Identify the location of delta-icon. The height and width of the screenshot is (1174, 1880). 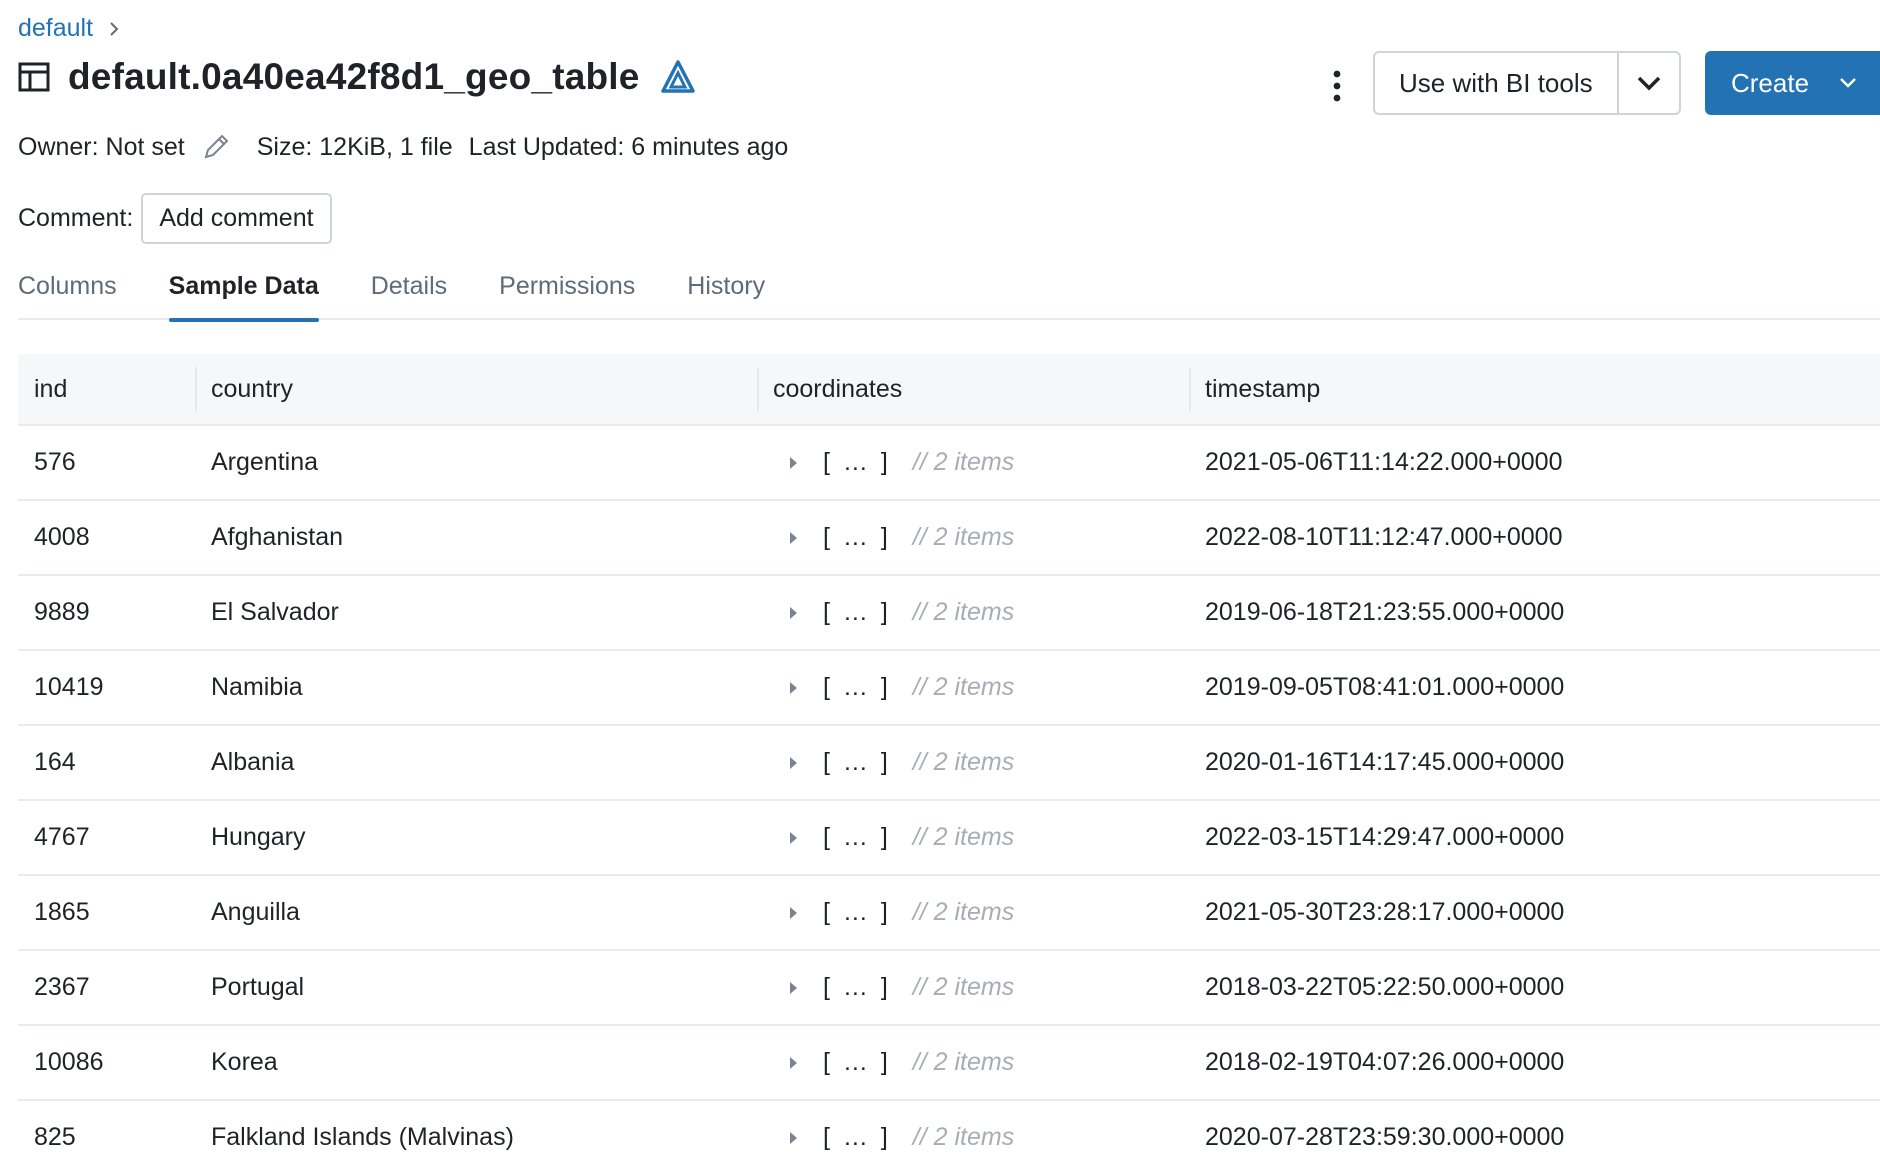
(677, 76).